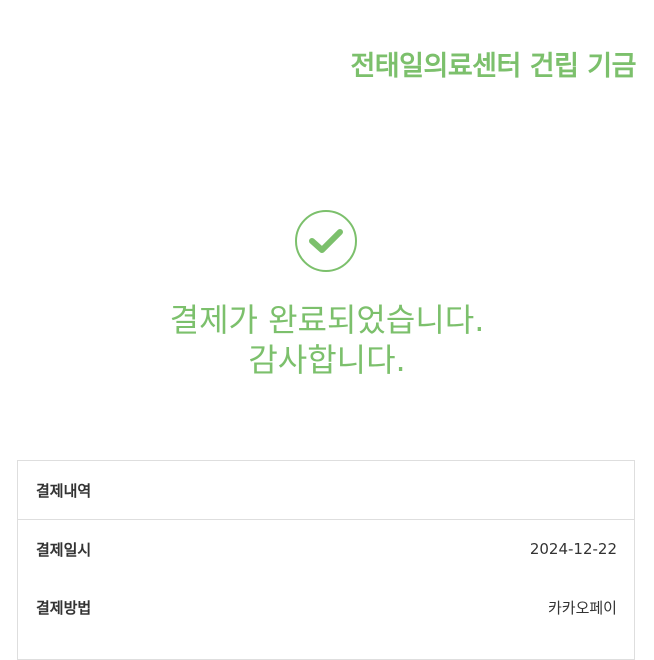 The image size is (654, 660). Describe the element at coordinates (64, 549) in the screenshot. I see `payment-date-label: 결제일시` at that location.